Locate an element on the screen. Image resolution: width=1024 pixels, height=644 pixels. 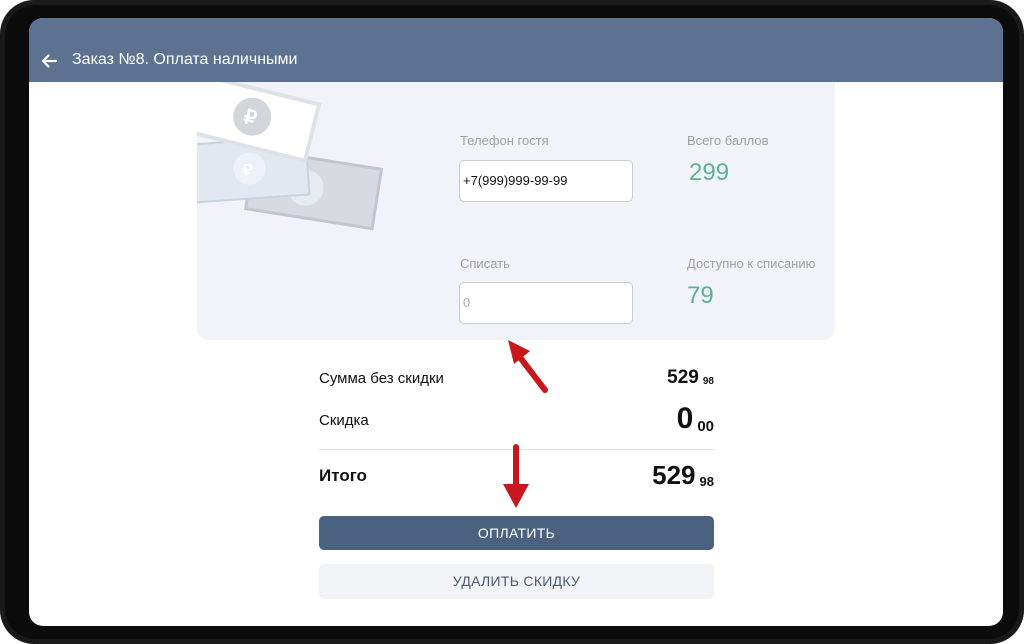
phone-label: Телефон гостя is located at coordinates (504, 140).